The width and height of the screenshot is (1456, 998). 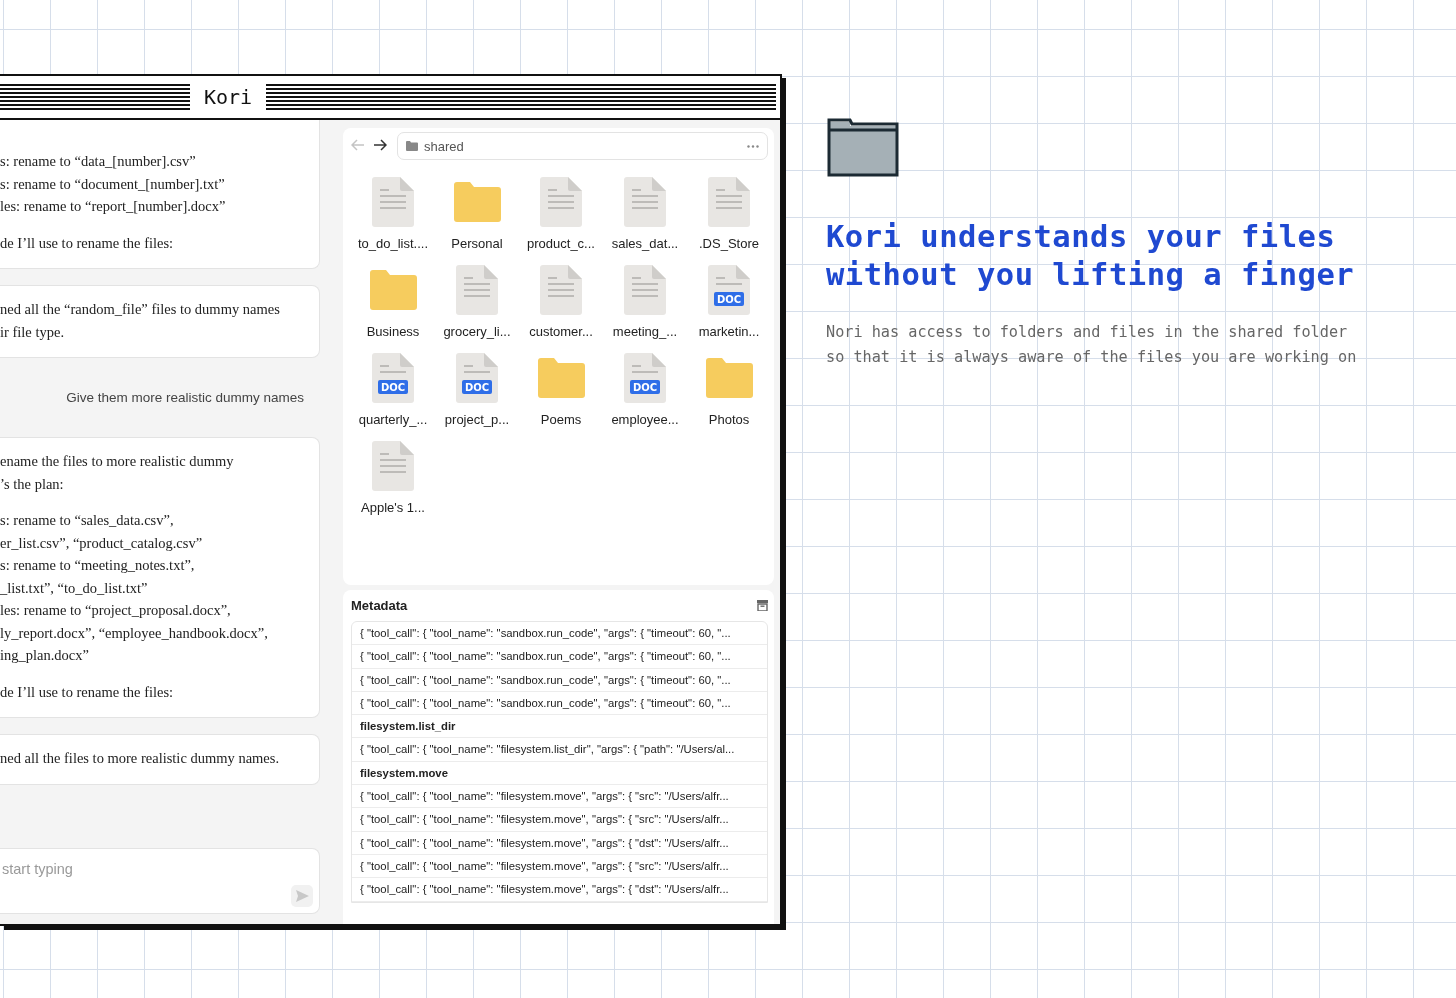 What do you see at coordinates (1091, 345) in the screenshot?
I see `description-text: Nori has access to folders and files in the shared folder so that it is always aware of the files you are working on` at bounding box center [1091, 345].